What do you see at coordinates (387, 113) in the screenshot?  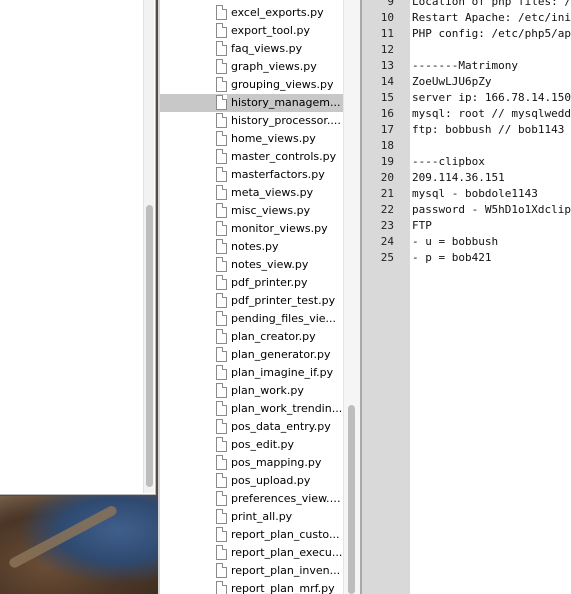 I see `line-number: 16` at bounding box center [387, 113].